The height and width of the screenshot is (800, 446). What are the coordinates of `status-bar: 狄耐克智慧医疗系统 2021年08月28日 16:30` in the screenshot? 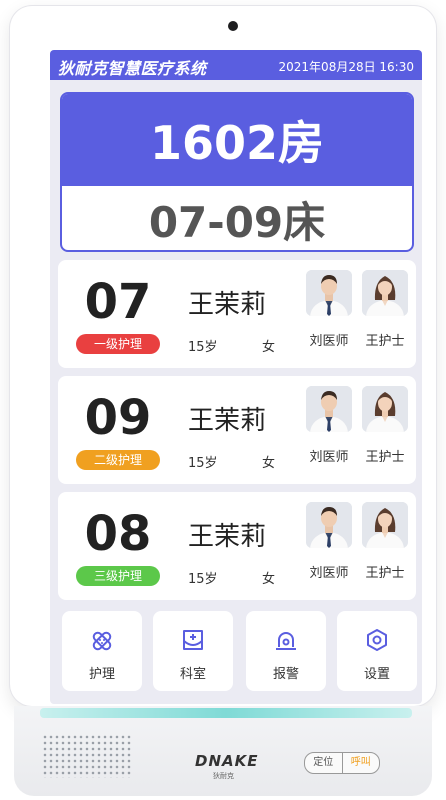 It's located at (236, 65).